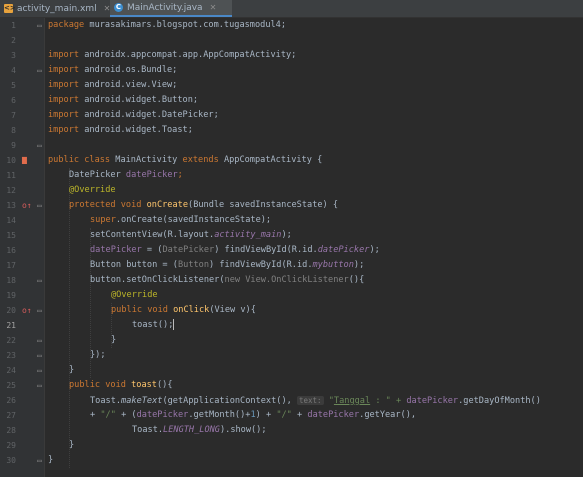 Image resolution: width=583 pixels, height=477 pixels. Describe the element at coordinates (120, 130) in the screenshot. I see `code-line-8: import android.widget.Toast;` at that location.